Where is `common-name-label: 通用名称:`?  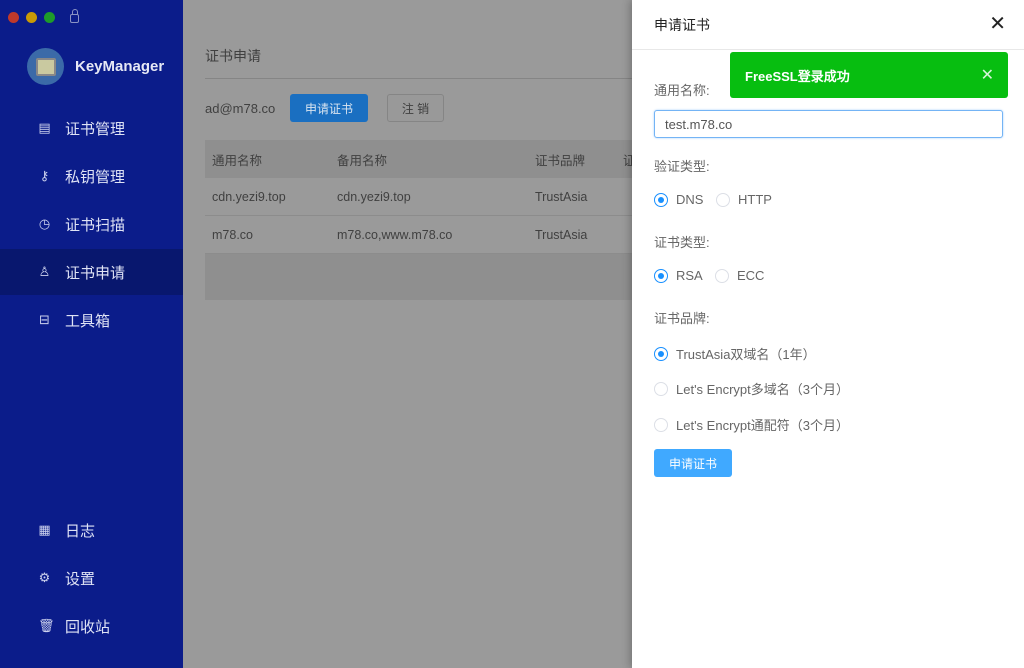
common-name-label: 通用名称: is located at coordinates (682, 90).